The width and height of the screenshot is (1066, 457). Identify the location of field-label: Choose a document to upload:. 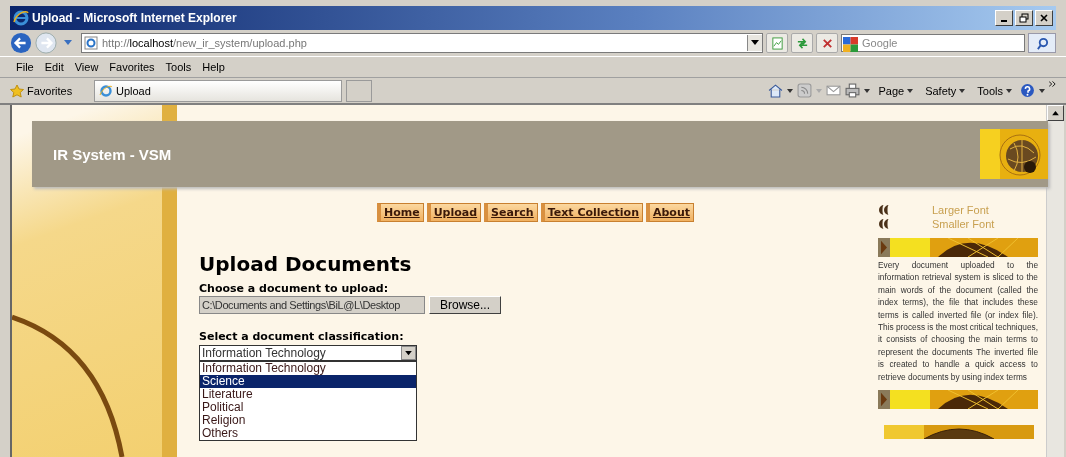
(294, 288).